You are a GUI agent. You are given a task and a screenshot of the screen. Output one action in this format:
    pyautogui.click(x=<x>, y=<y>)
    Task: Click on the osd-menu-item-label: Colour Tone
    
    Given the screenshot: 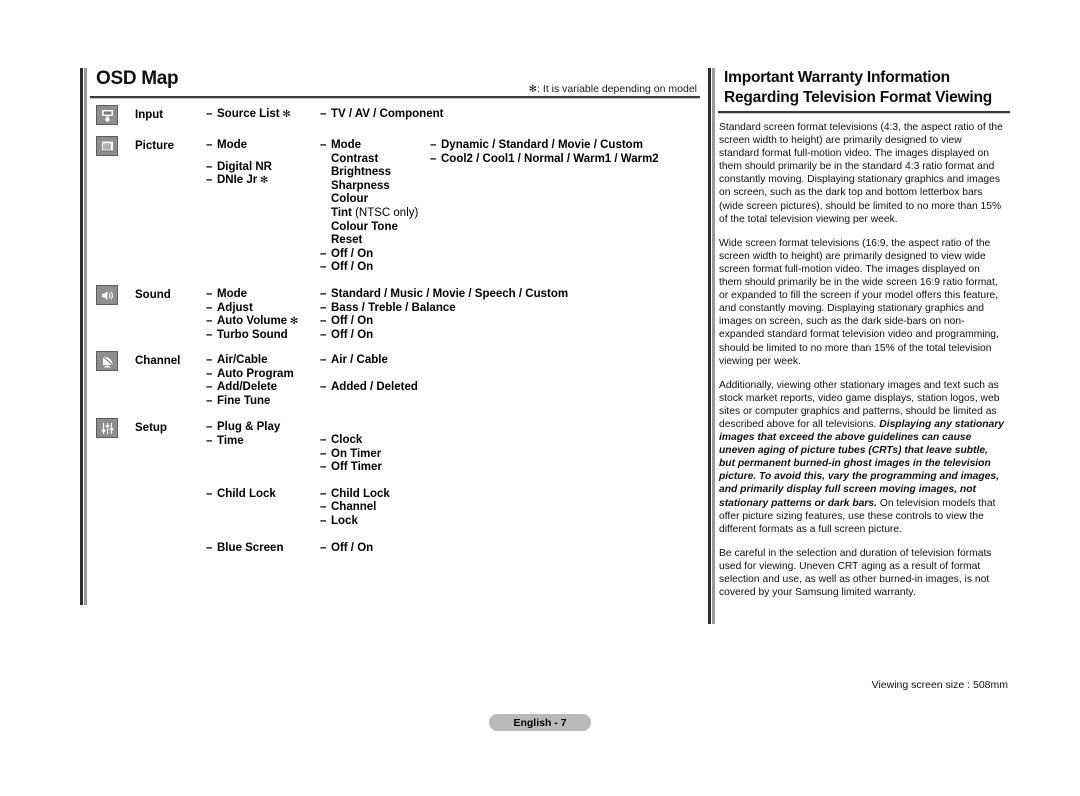 What is the action you would take?
    pyautogui.click(x=364, y=226)
    